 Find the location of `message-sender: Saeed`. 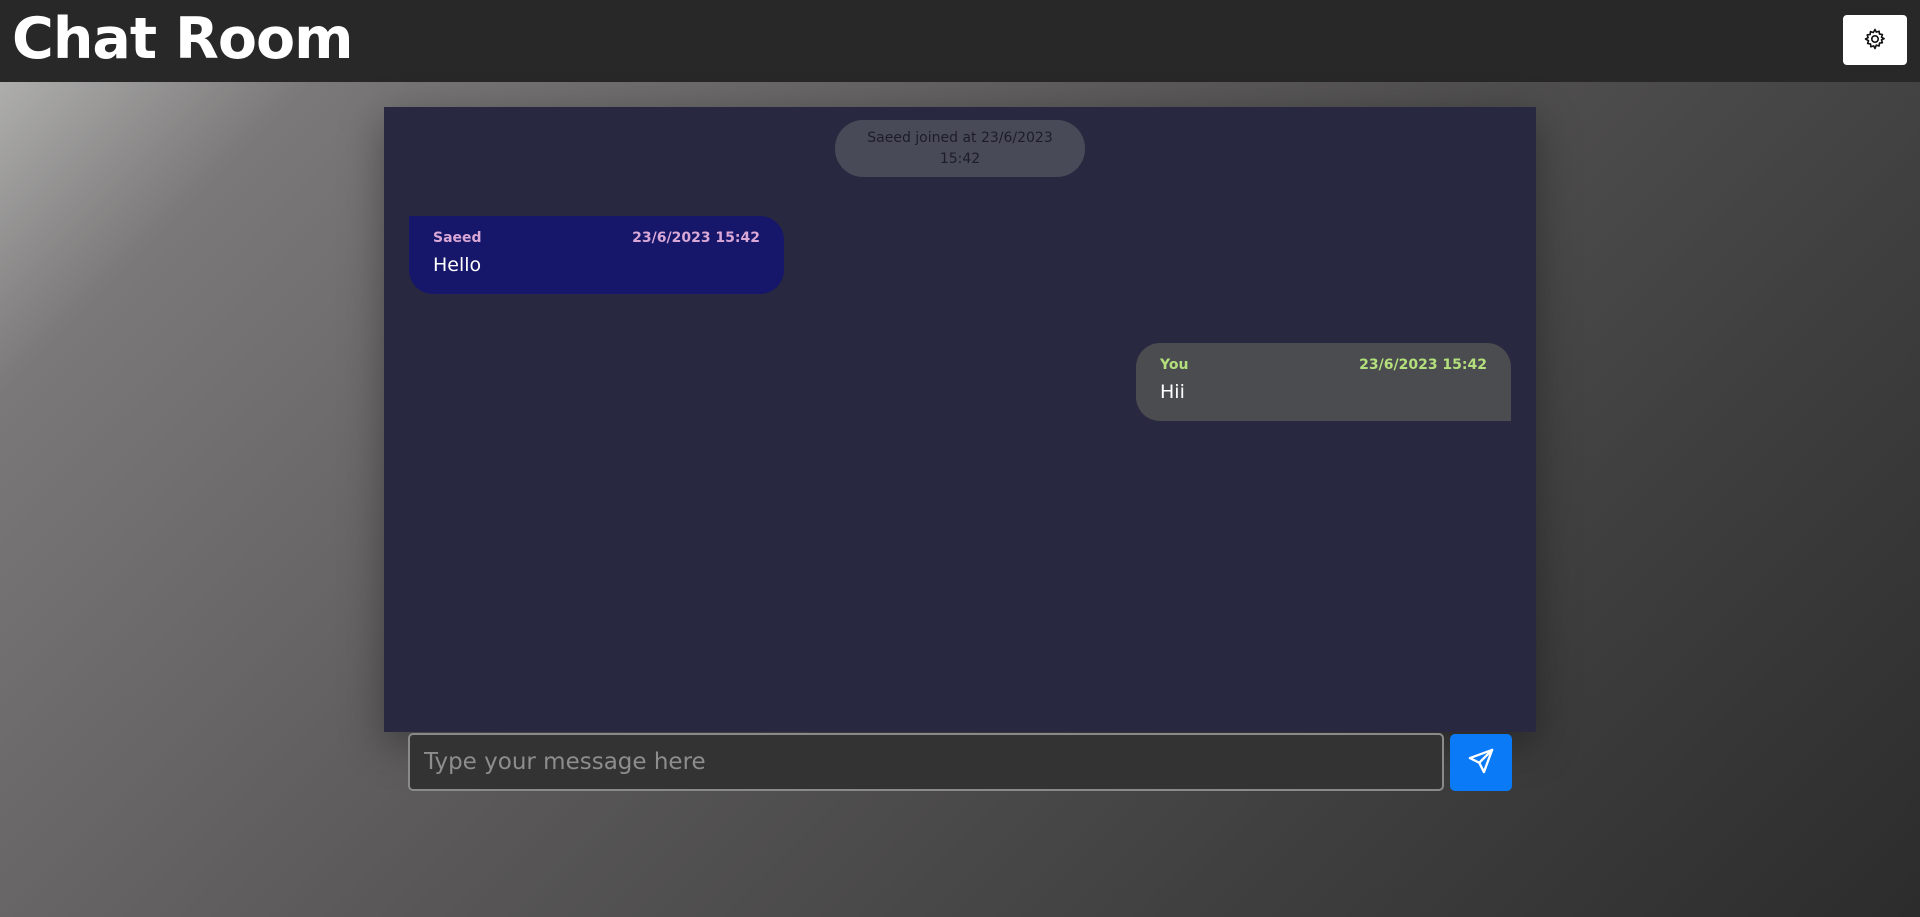

message-sender: Saeed is located at coordinates (457, 238).